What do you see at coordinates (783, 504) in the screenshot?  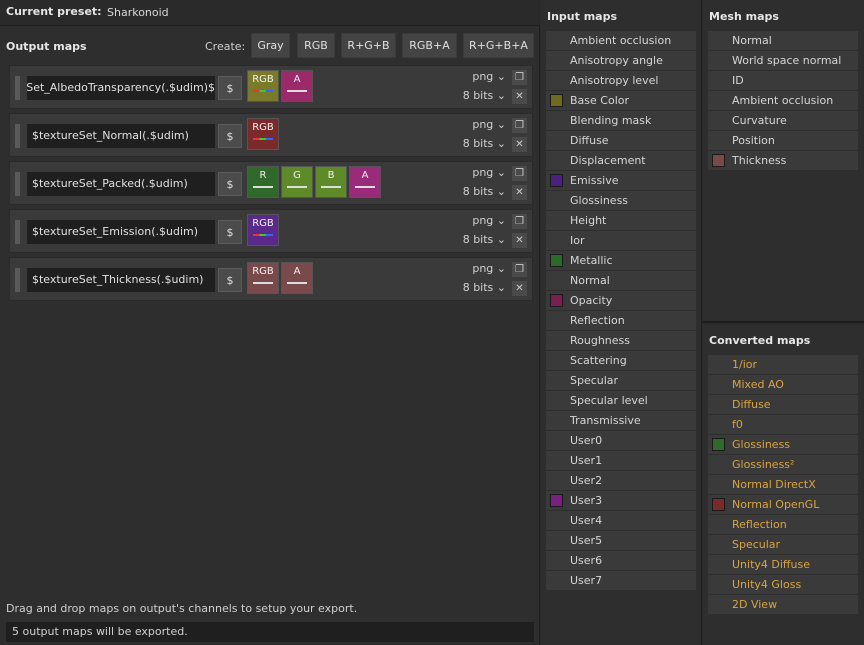 I see `converted-maps-item: Normal OpenGL` at bounding box center [783, 504].